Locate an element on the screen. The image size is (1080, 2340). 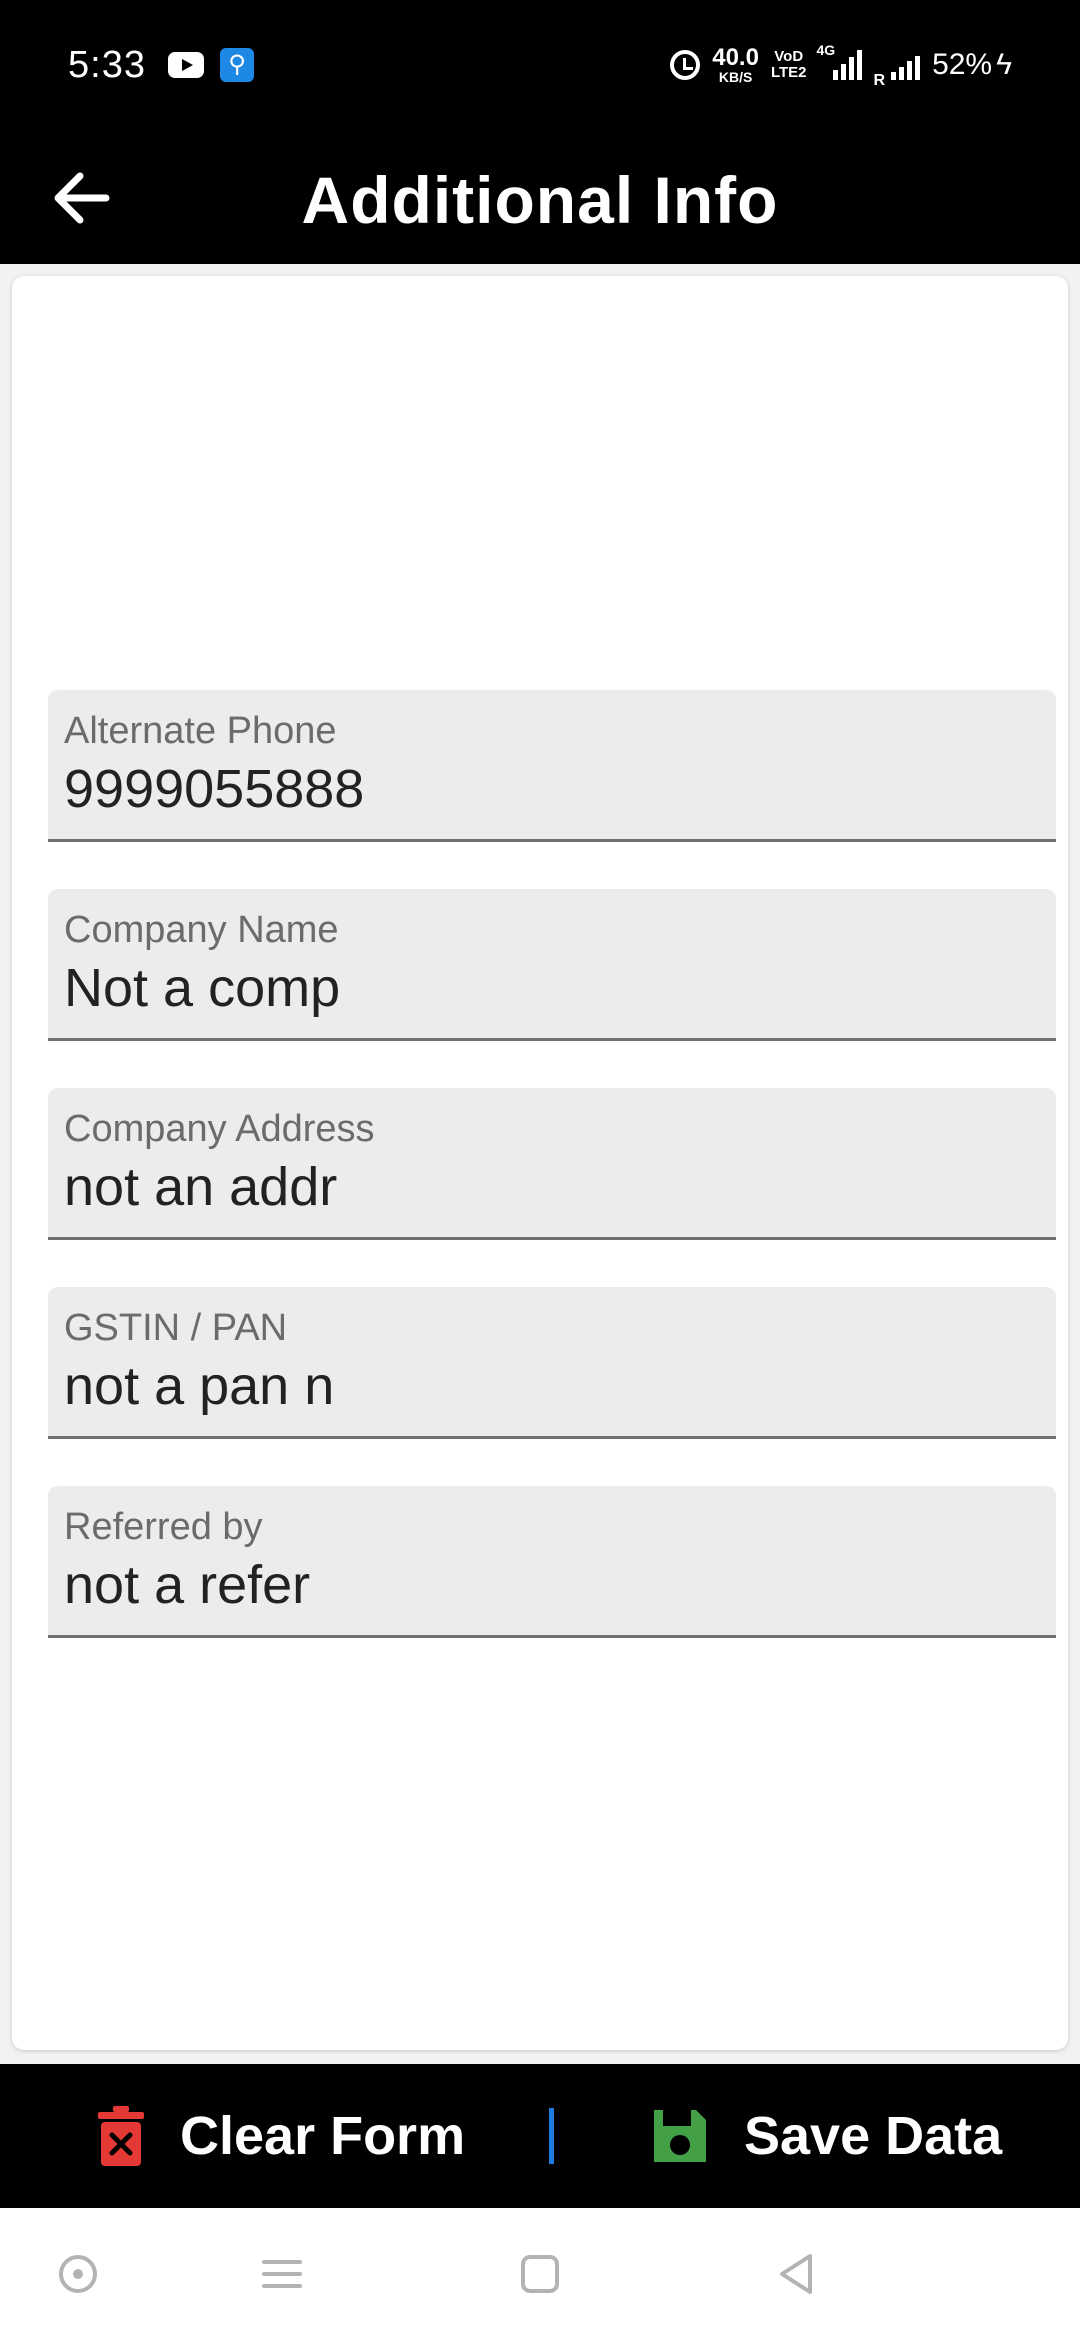
network-speed: 40.0 KB/S is located at coordinates (735, 64).